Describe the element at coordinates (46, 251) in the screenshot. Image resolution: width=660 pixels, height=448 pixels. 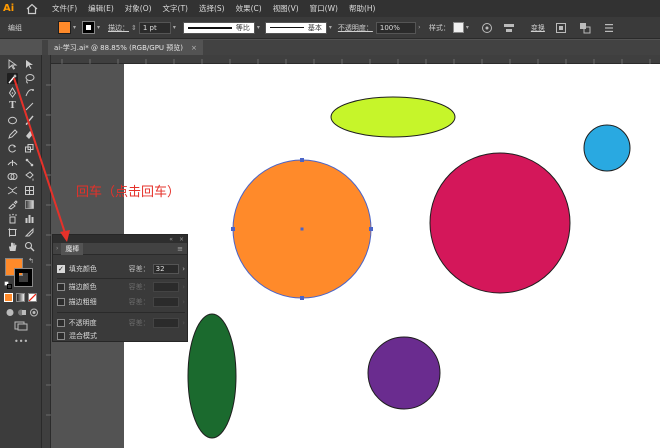
I see `vertical-ruler` at that location.